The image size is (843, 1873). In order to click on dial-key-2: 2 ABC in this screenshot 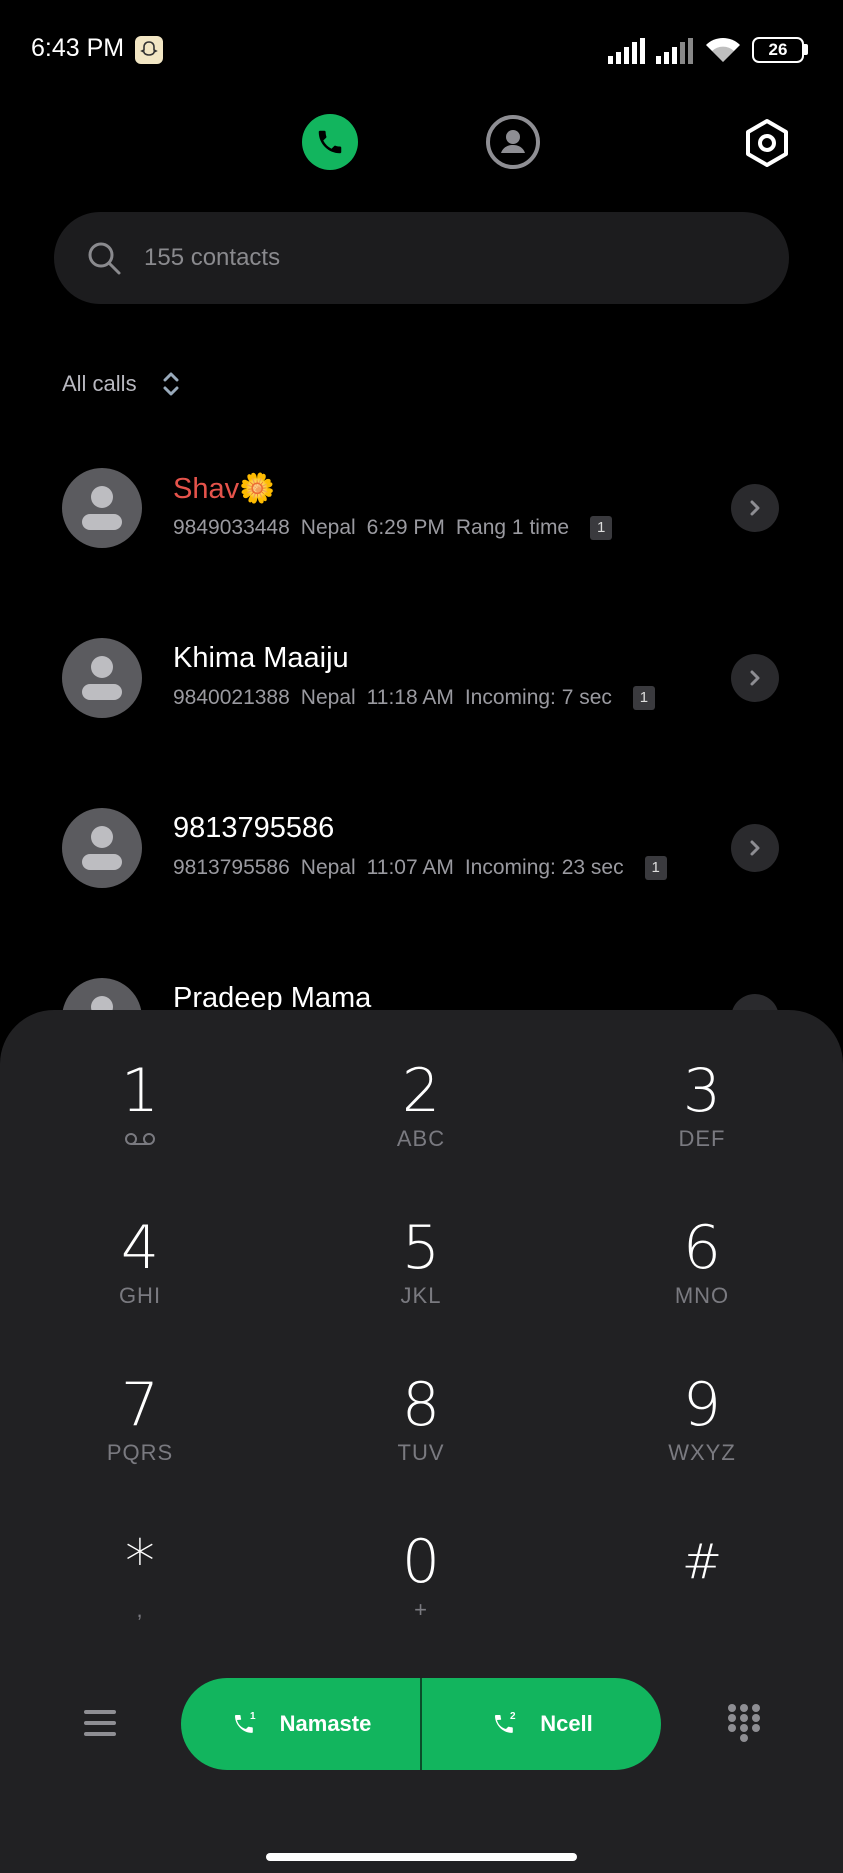, I will do `click(421, 1120)`.